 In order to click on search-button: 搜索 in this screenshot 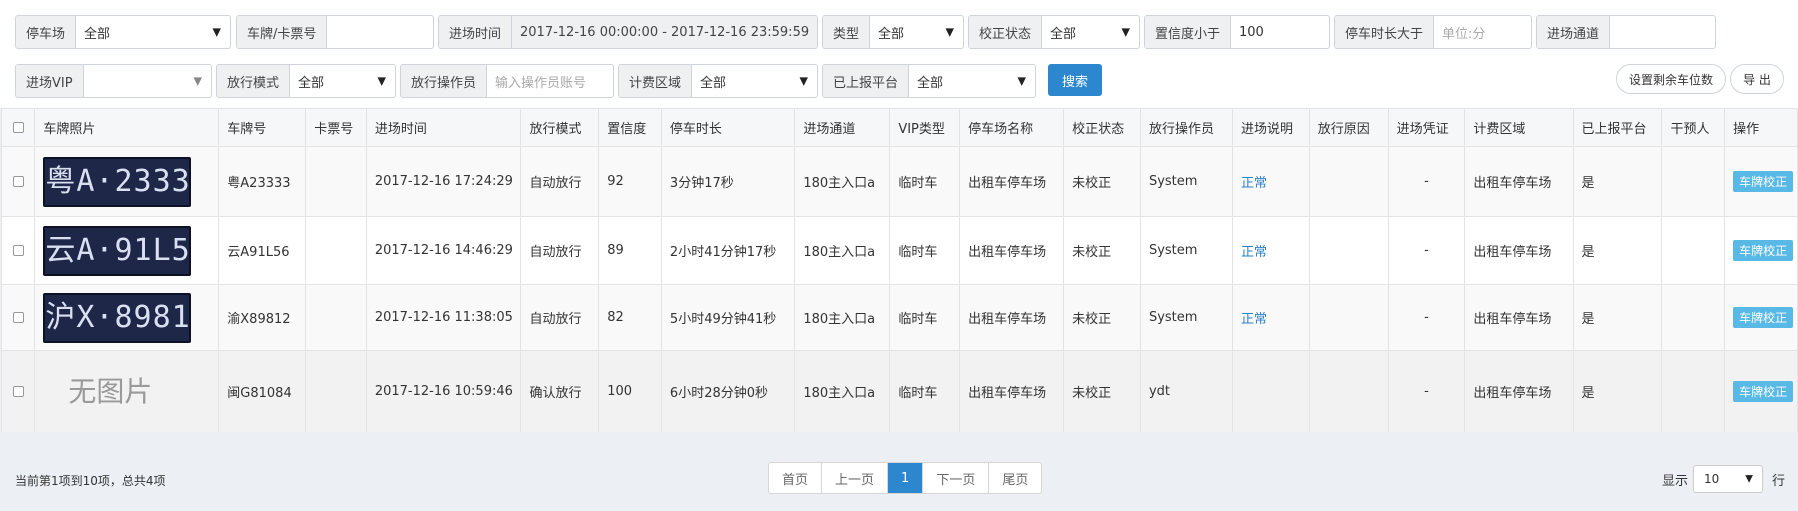, I will do `click(1075, 80)`.